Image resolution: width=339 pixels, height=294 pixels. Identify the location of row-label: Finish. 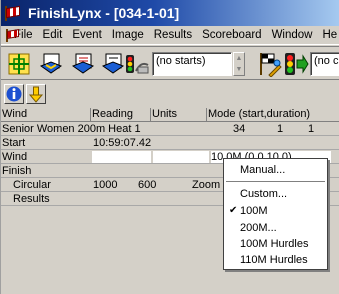
(17, 171).